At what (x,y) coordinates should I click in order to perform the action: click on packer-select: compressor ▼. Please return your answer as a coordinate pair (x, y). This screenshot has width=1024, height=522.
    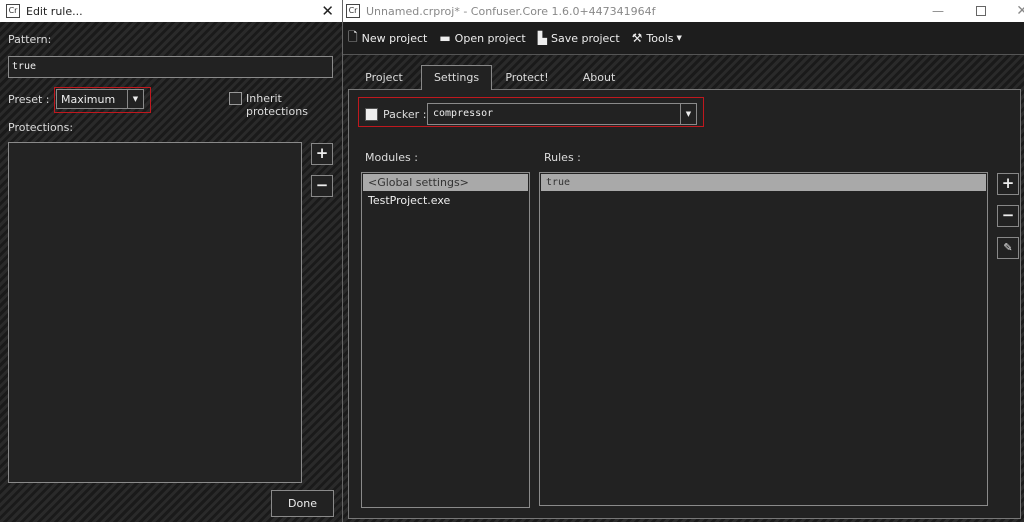
    Looking at the image, I should click on (562, 114).